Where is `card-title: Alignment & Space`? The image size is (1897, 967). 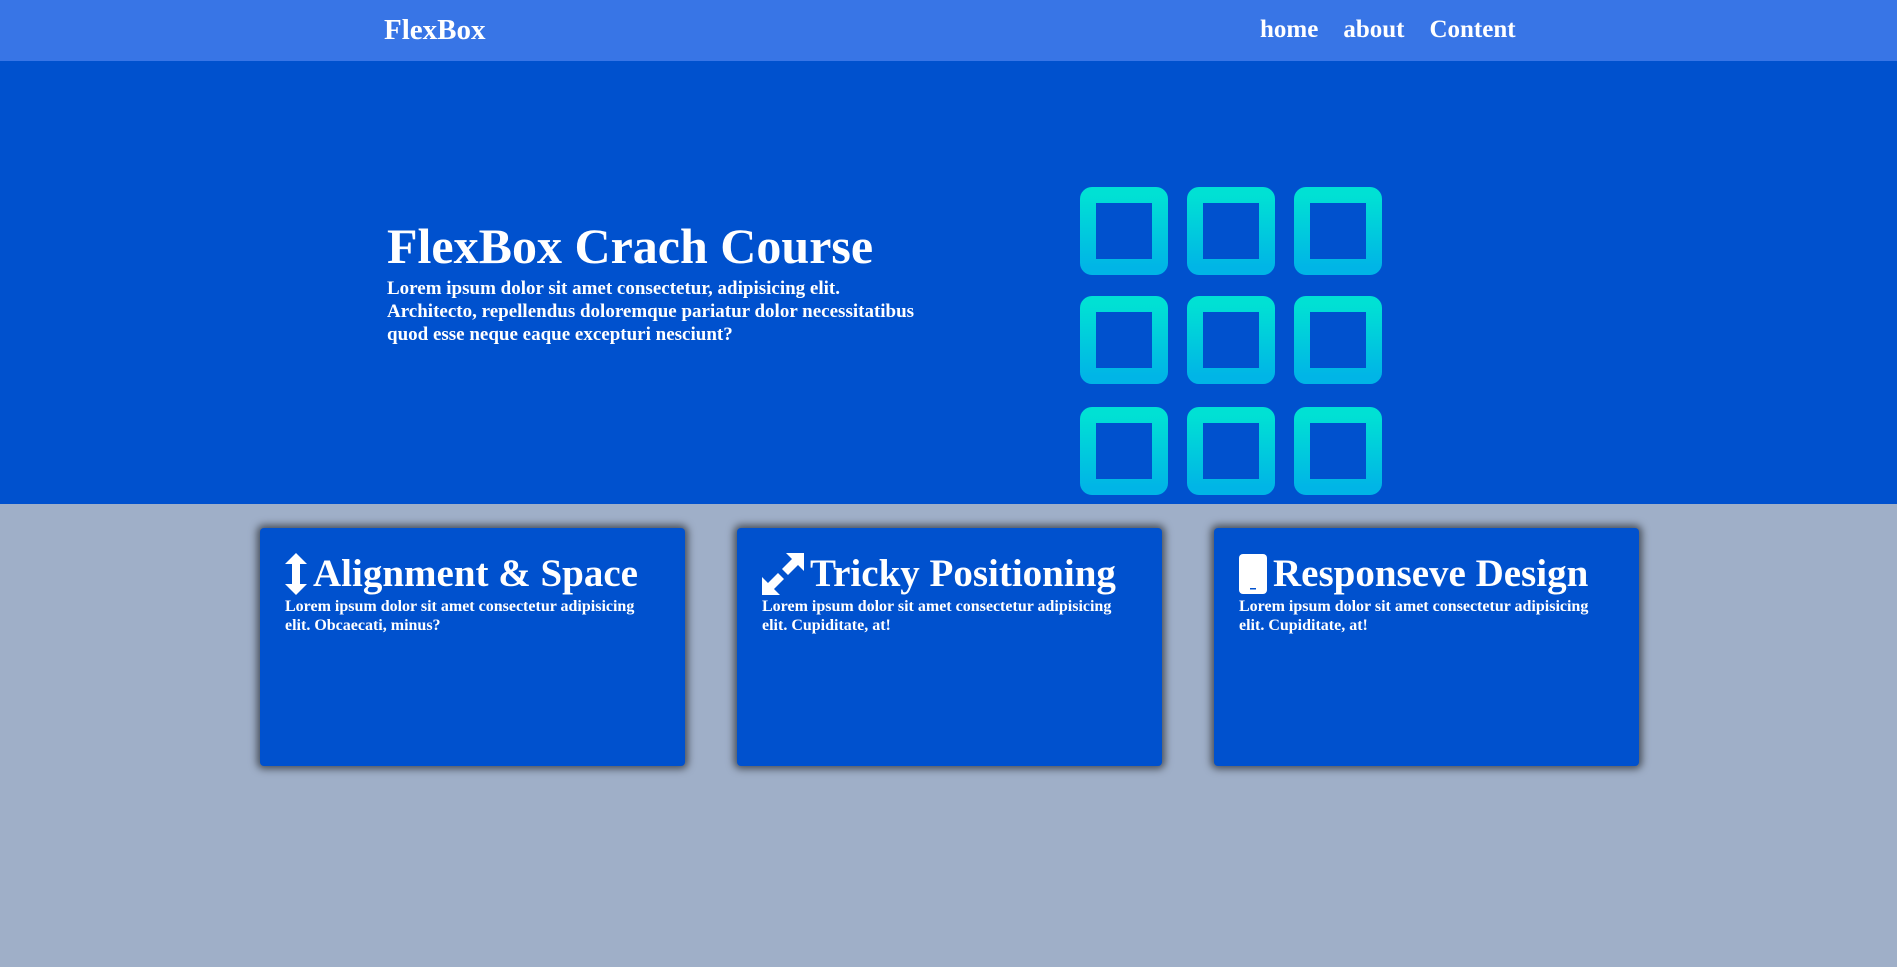 card-title: Alignment & Space is located at coordinates (472, 574).